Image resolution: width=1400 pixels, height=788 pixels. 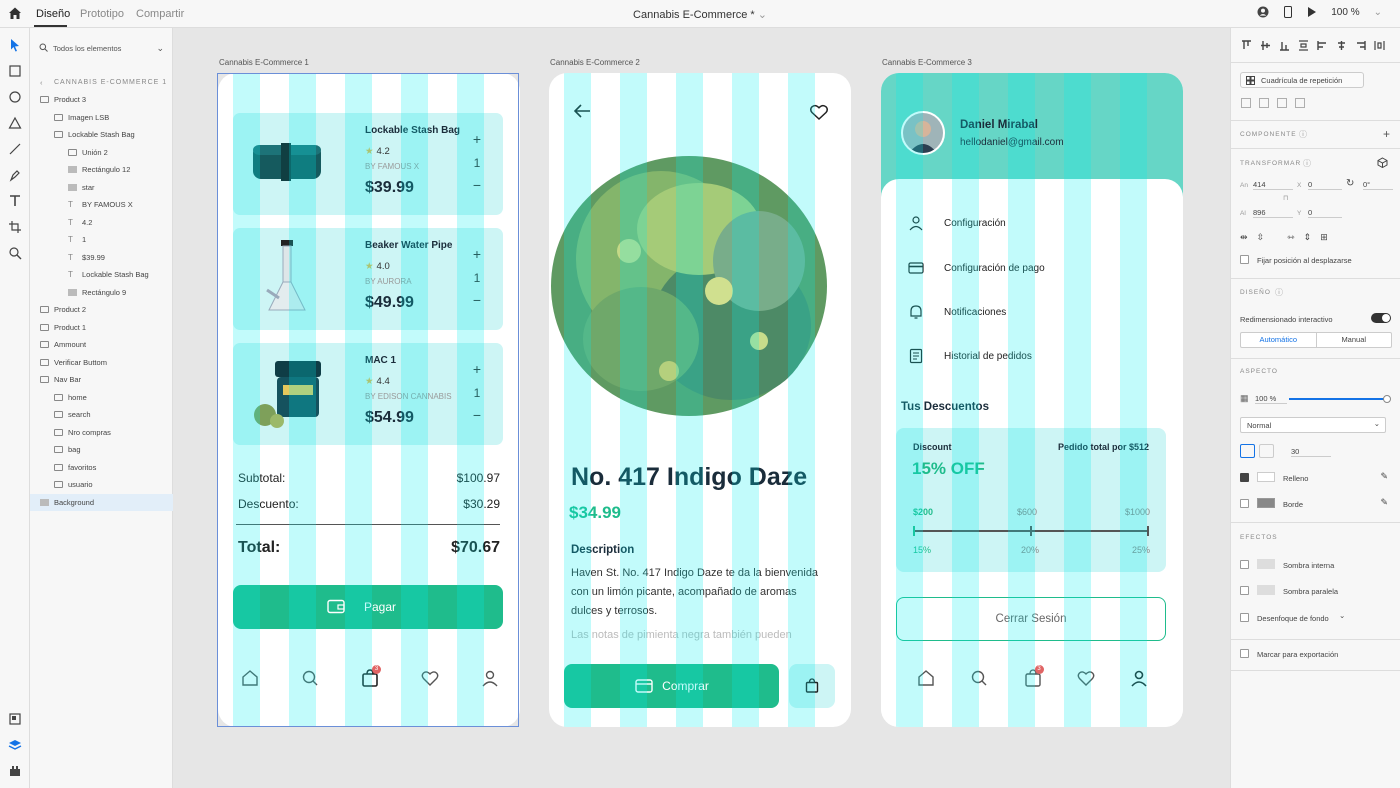 What do you see at coordinates (1303, 45) in the screenshot?
I see `distribute-vertical-icon` at bounding box center [1303, 45].